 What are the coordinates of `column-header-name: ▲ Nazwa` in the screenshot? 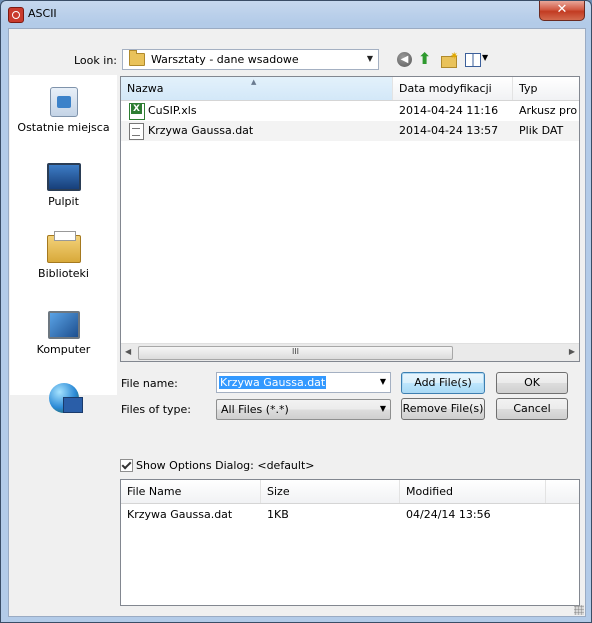 It's located at (257, 88).